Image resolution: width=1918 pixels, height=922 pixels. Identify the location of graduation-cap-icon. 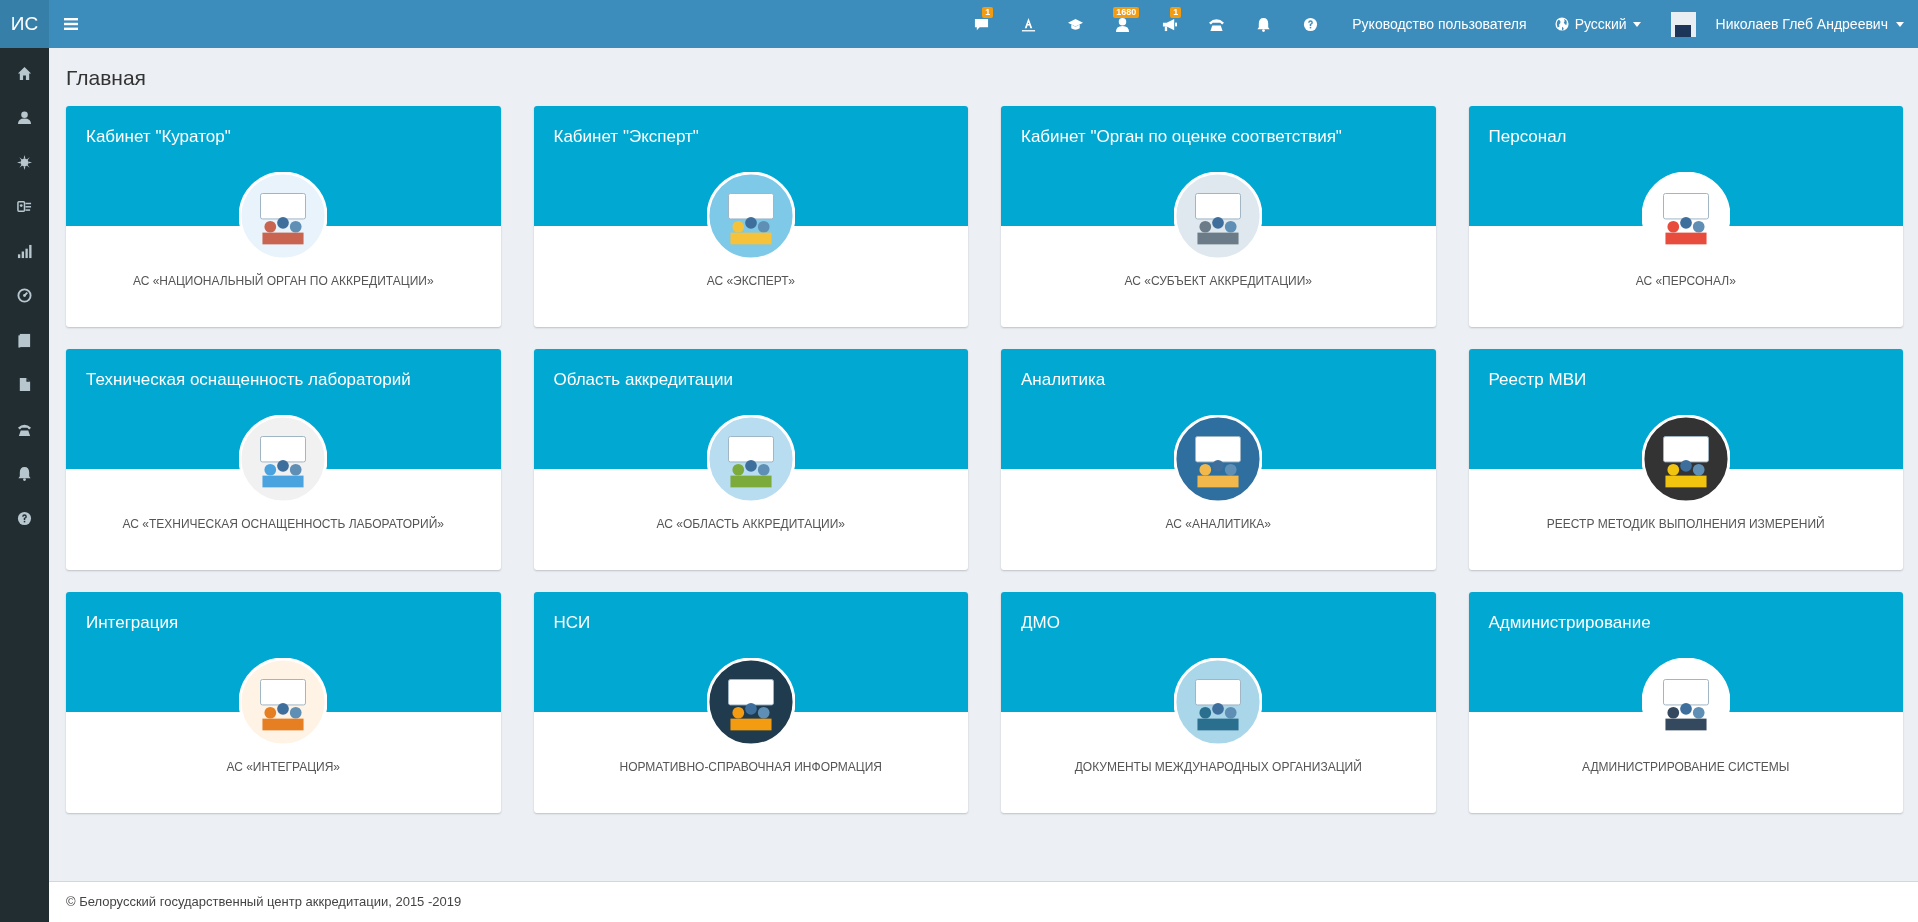
(1076, 24).